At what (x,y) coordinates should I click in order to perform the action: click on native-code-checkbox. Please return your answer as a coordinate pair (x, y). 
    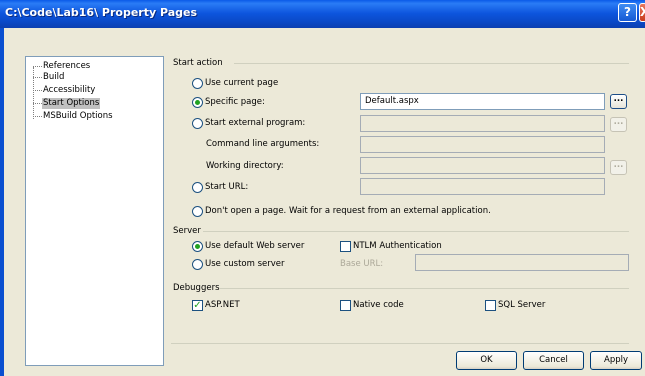
    Looking at the image, I should click on (345, 305).